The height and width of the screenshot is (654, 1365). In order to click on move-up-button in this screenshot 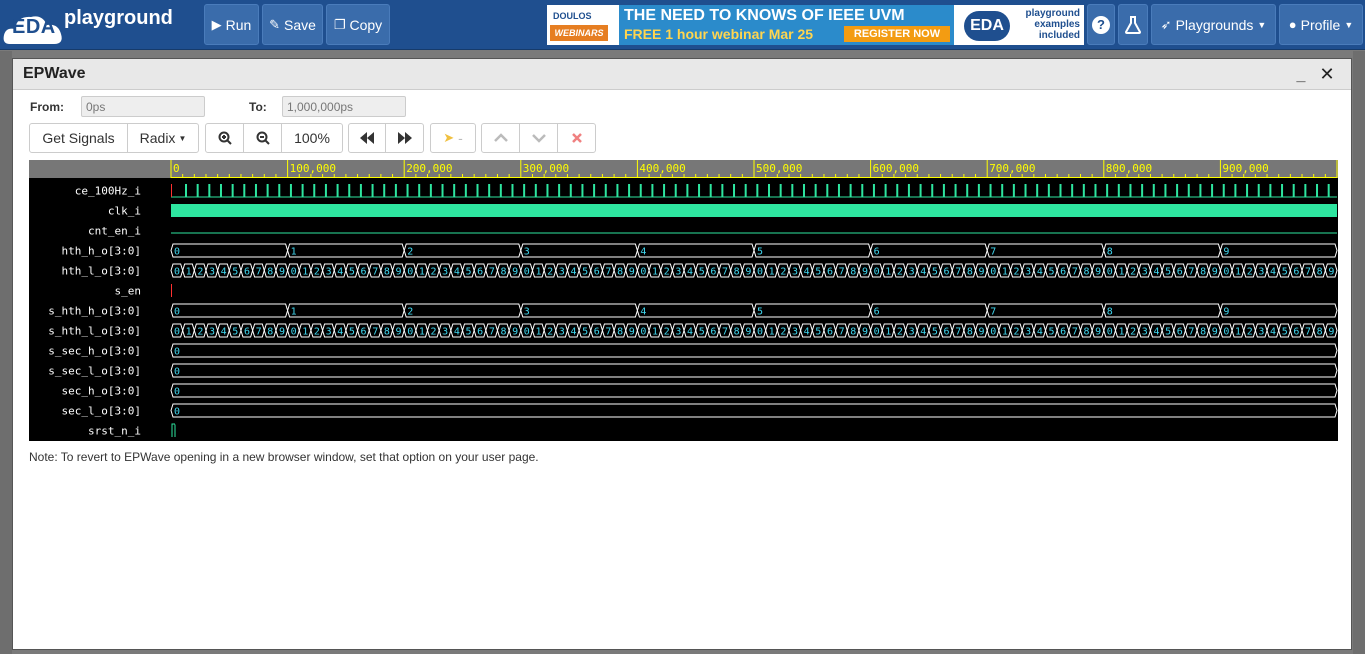, I will do `click(501, 138)`.